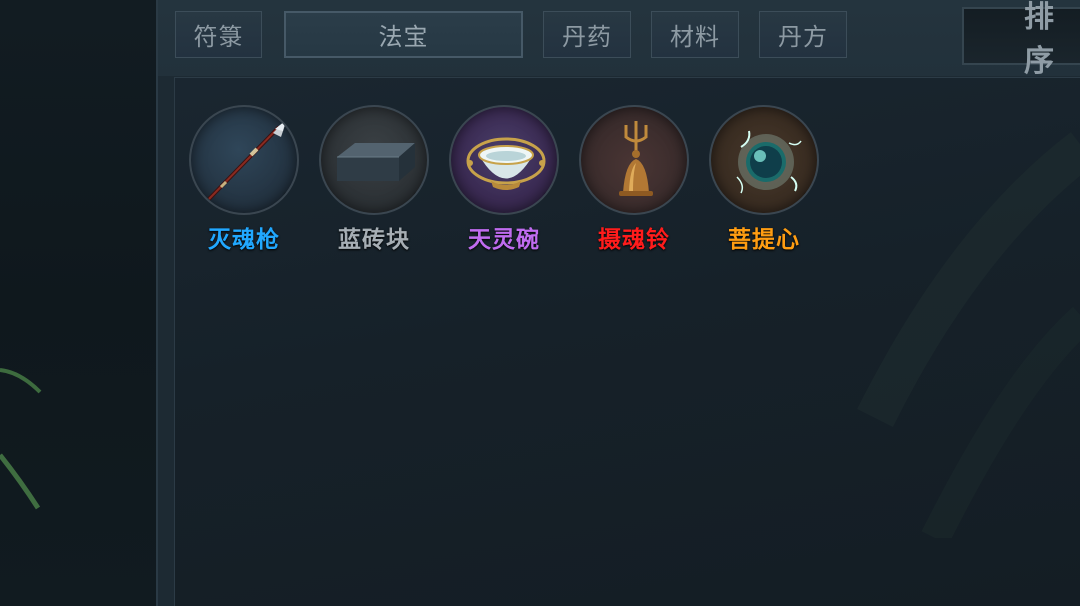  I want to click on tab-pills: 丹药, so click(587, 34).